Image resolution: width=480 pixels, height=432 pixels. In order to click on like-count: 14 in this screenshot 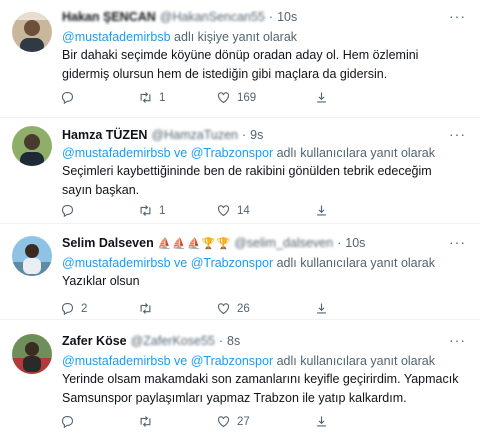, I will do `click(243, 210)`.